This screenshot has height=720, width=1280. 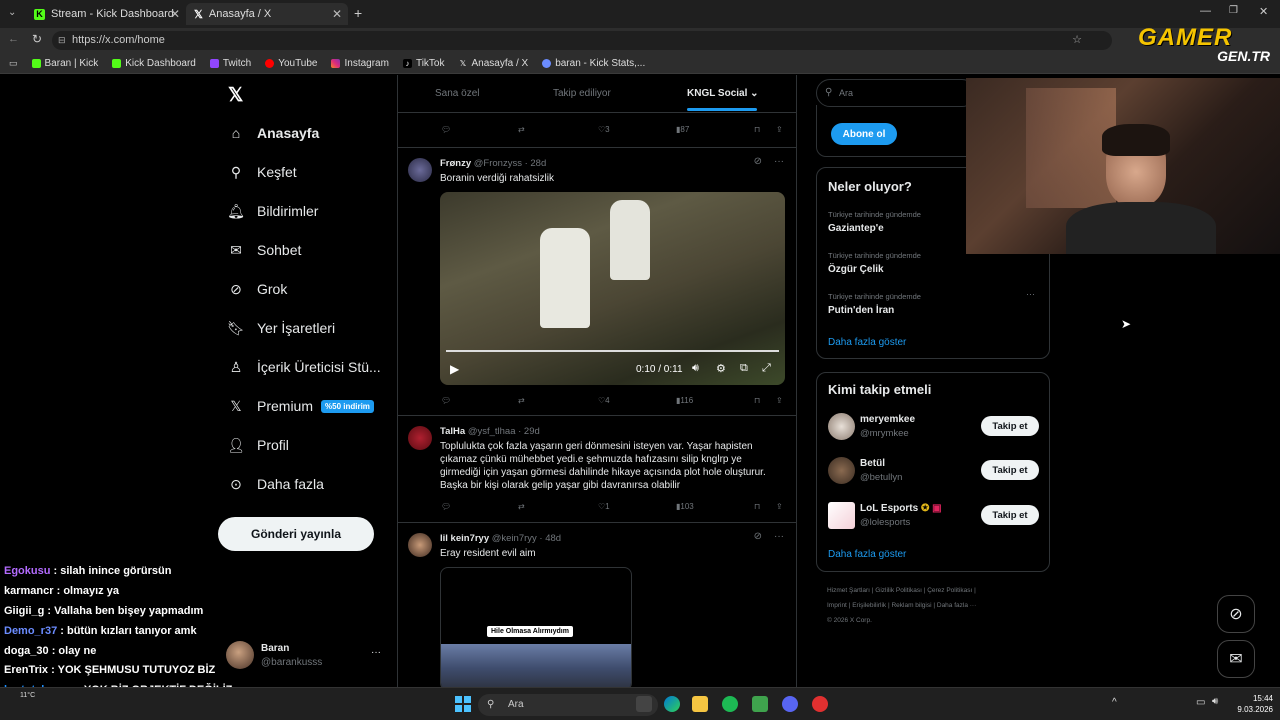 What do you see at coordinates (1205, 11) in the screenshot?
I see `minimize-button: —` at bounding box center [1205, 11].